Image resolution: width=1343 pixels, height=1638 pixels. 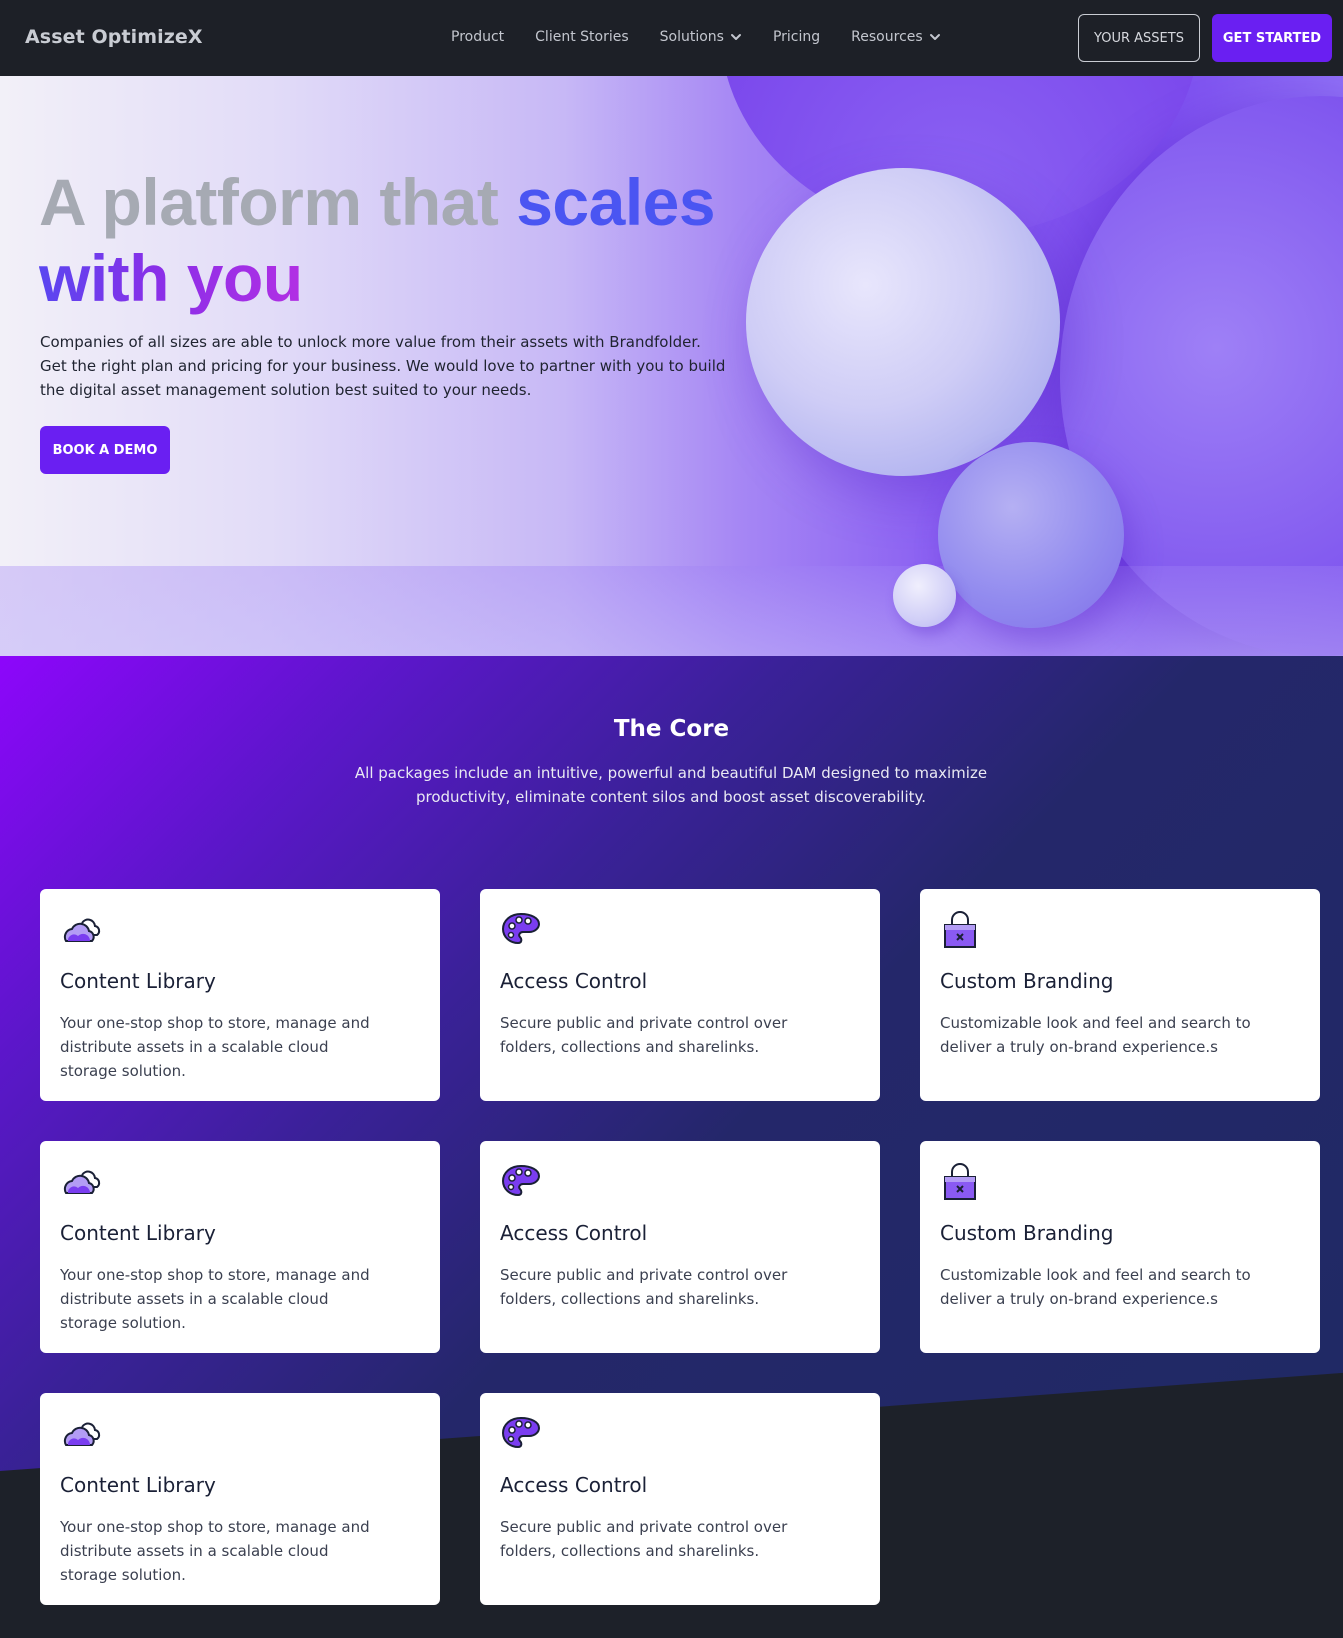 I want to click on your-assets-button: YOUR ASSETS, so click(x=1139, y=38).